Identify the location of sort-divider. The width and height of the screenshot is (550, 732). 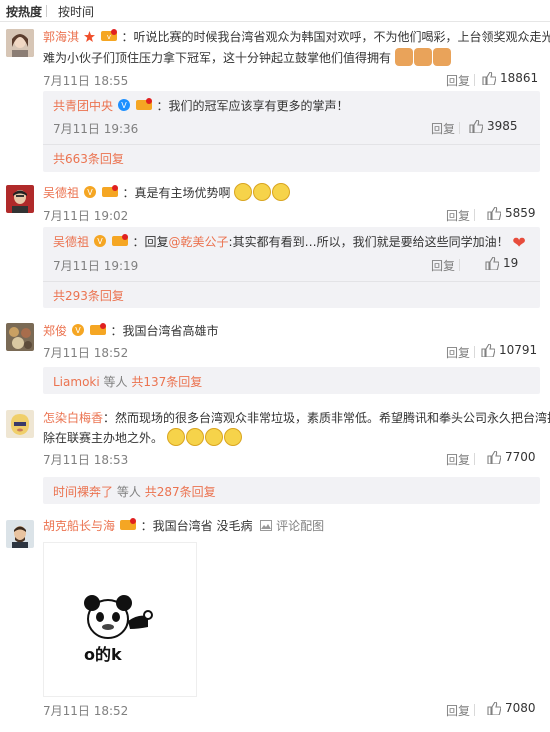
(46, 11).